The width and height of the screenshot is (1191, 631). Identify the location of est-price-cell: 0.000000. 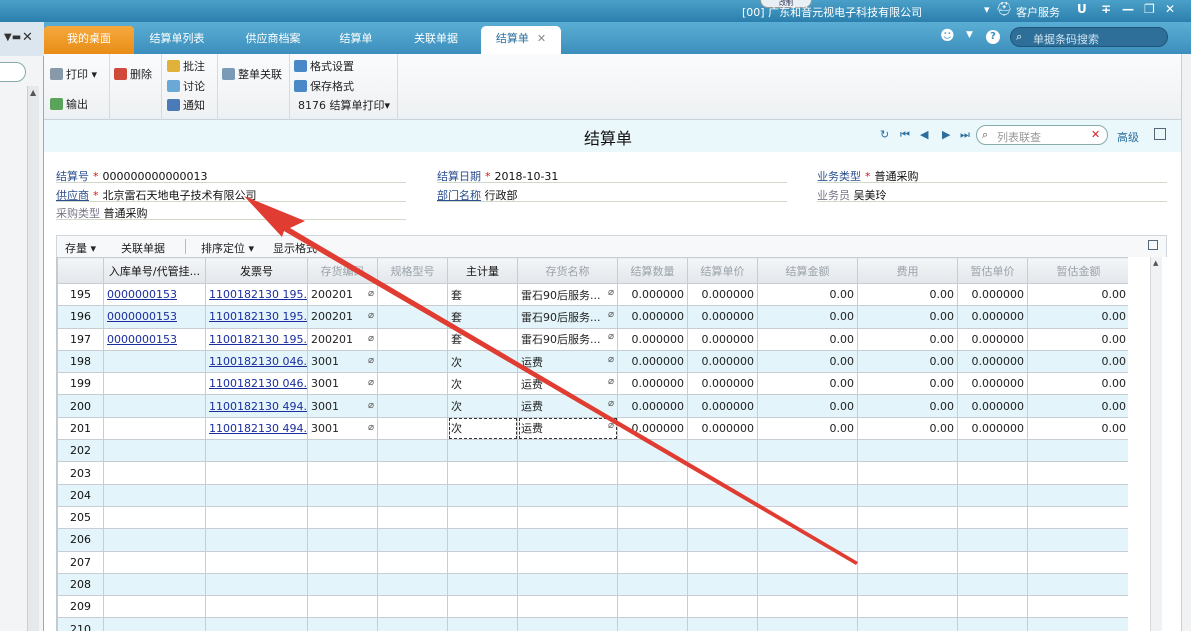
(992, 406).